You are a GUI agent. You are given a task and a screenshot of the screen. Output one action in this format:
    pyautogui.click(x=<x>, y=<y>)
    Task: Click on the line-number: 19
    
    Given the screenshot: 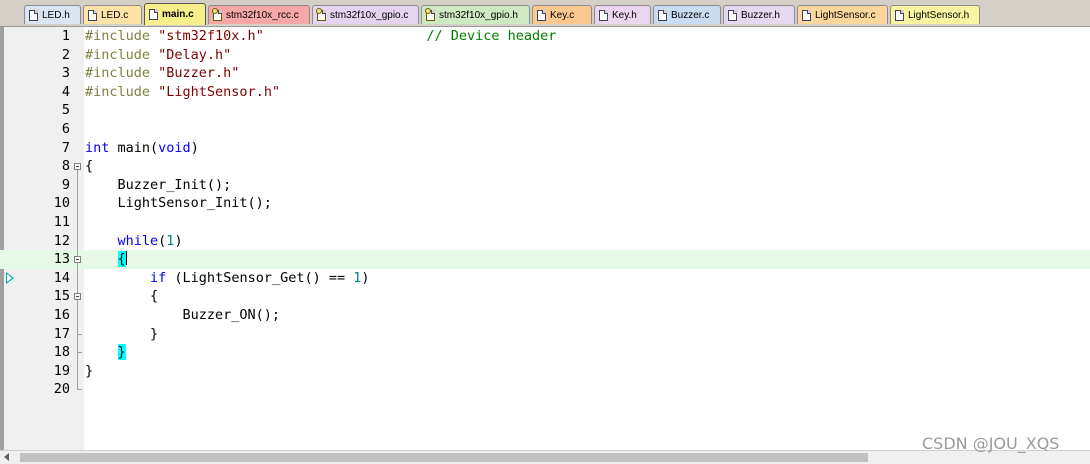 What is the action you would take?
    pyautogui.click(x=61, y=370)
    